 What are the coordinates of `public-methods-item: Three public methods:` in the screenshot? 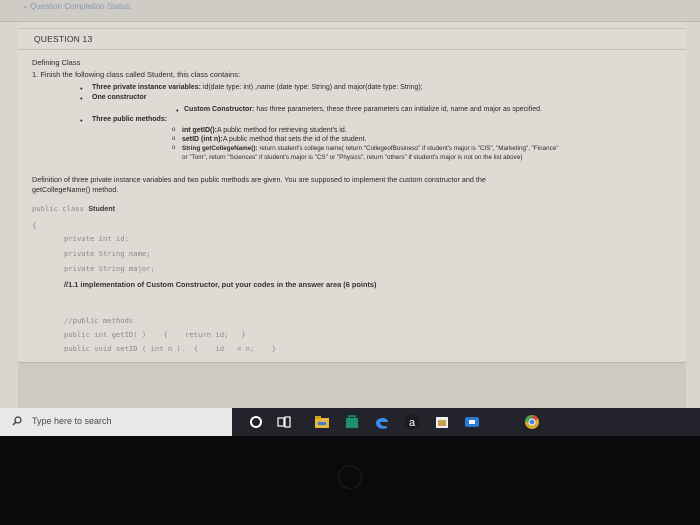 It's located at (130, 119).